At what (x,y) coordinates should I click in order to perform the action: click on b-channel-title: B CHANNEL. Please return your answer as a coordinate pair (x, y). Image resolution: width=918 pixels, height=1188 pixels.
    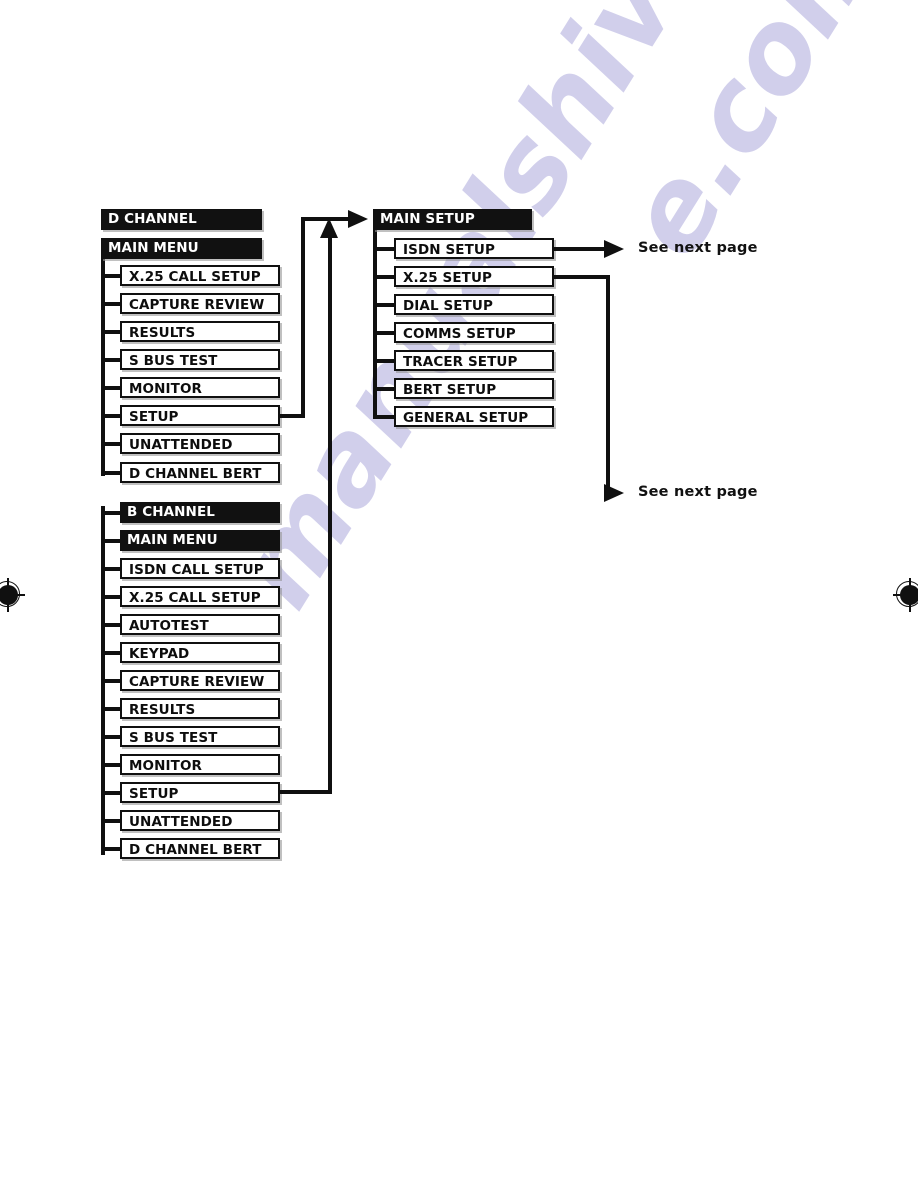
    Looking at the image, I should click on (200, 512).